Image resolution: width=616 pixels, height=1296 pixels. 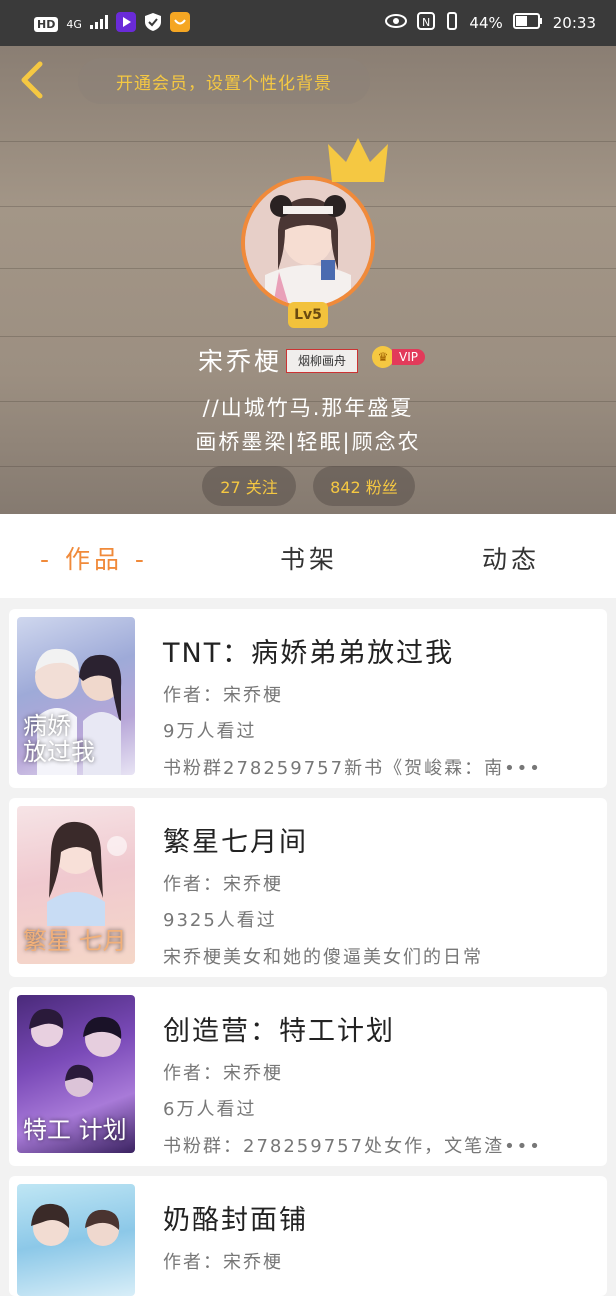 I want to click on book-cover: 繁星 七月, so click(x=76, y=885).